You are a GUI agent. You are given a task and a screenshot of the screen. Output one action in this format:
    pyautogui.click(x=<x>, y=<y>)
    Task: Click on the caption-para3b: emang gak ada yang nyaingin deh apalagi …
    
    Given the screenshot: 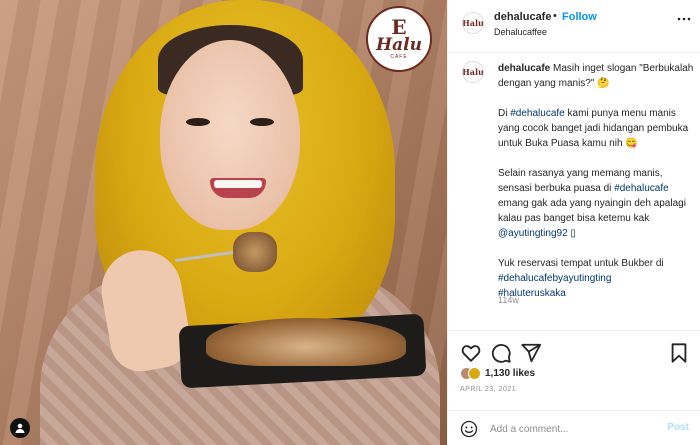 What is the action you would take?
    pyautogui.click(x=592, y=211)
    